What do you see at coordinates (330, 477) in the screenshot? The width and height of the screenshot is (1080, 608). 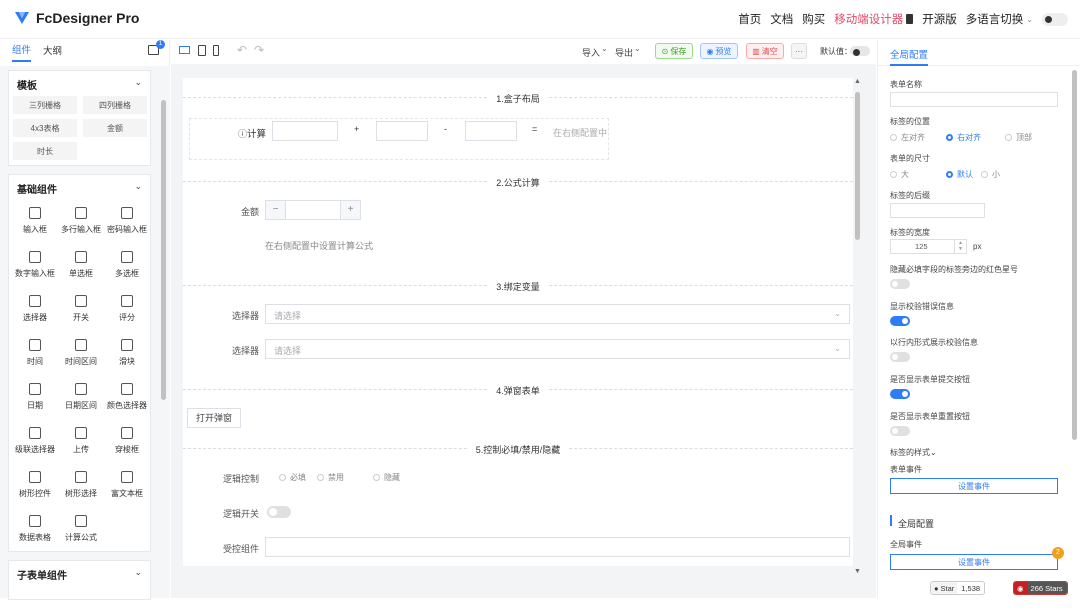 I see `logic-disabled: 禁用` at bounding box center [330, 477].